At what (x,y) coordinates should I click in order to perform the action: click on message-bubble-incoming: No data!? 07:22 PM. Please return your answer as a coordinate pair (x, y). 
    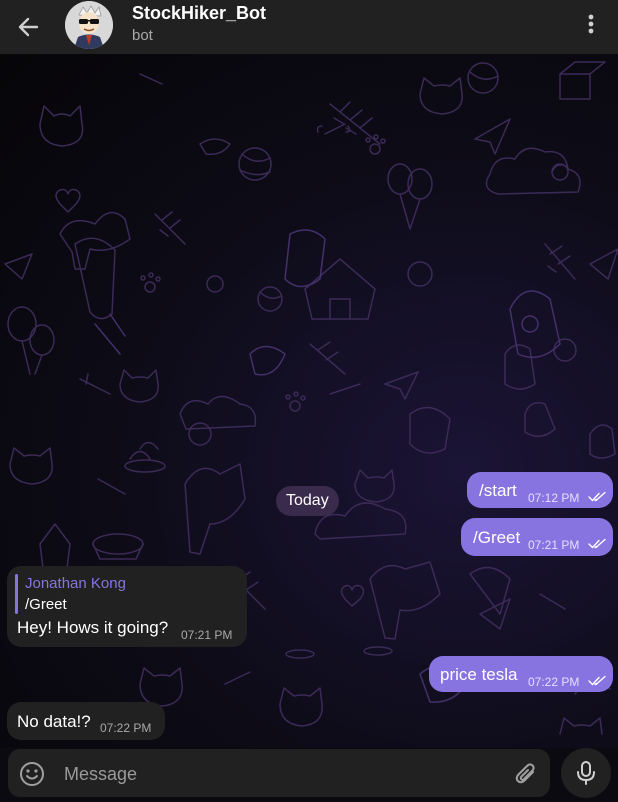
    Looking at the image, I should click on (86, 721).